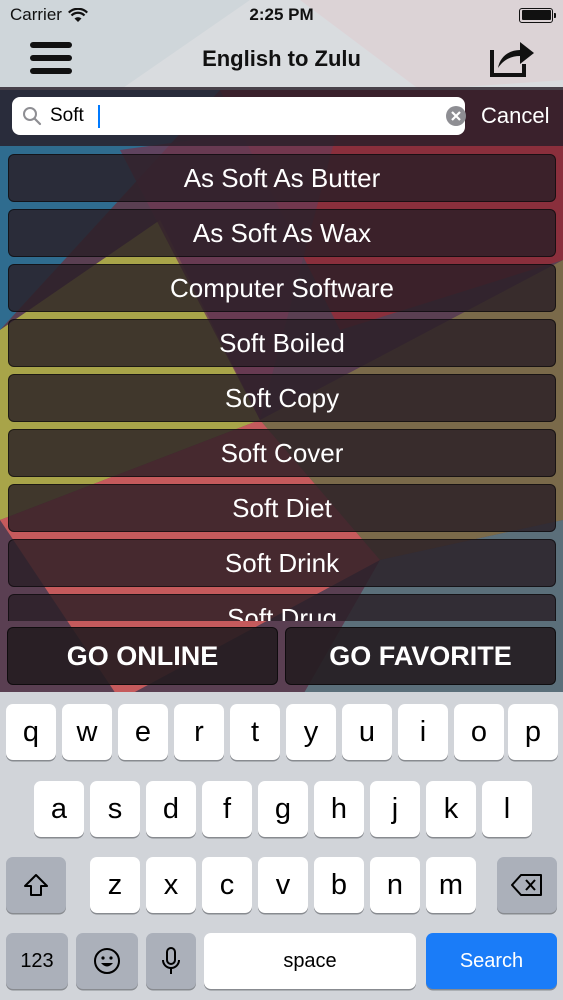 The height and width of the screenshot is (1000, 563). I want to click on key-c: c, so click(227, 885).